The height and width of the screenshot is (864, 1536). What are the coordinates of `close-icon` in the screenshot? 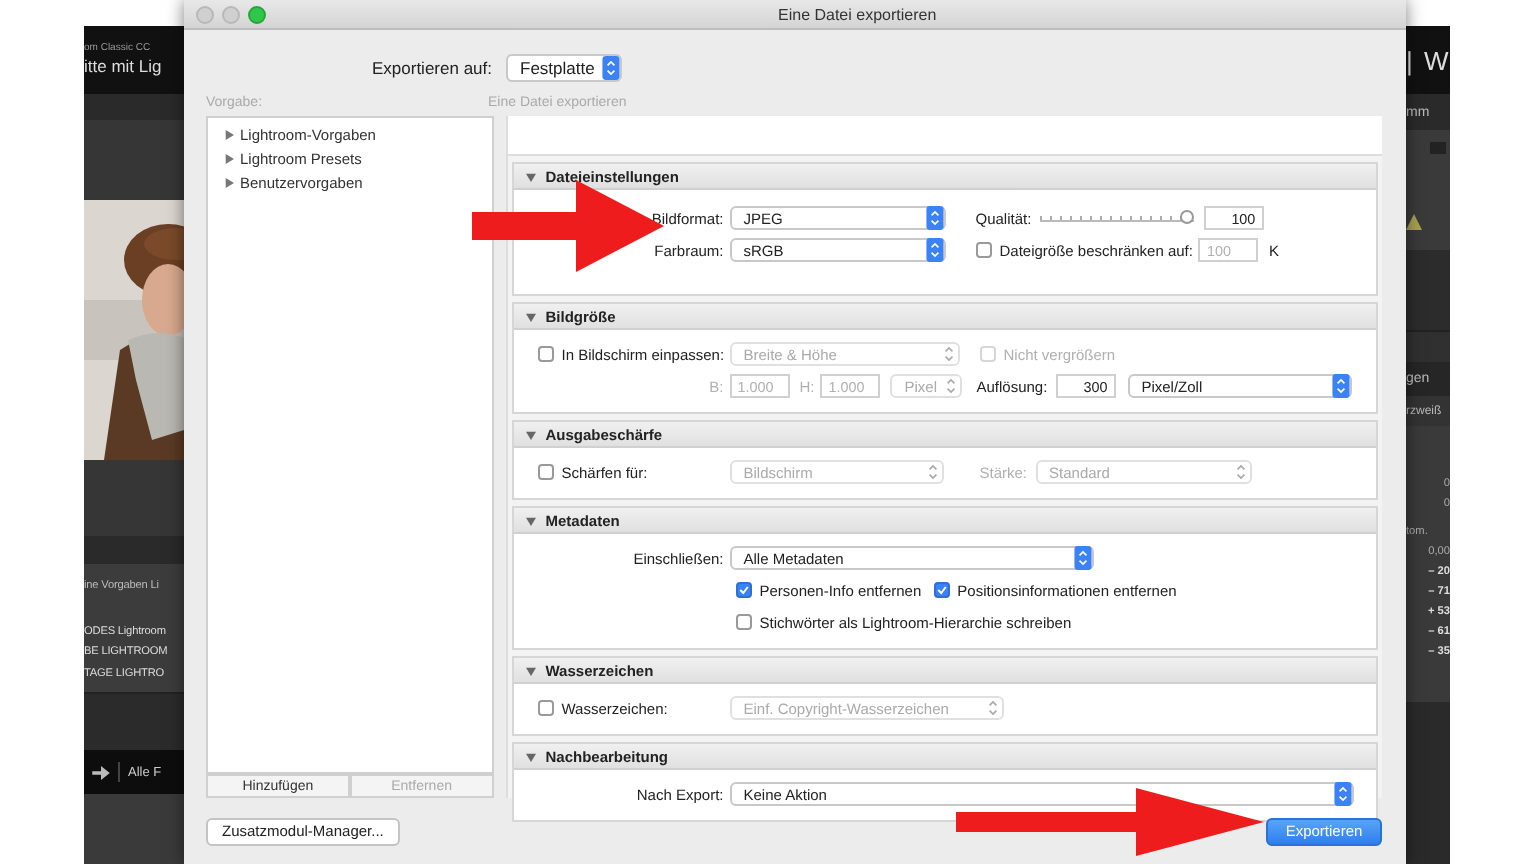 It's located at (205, 14).